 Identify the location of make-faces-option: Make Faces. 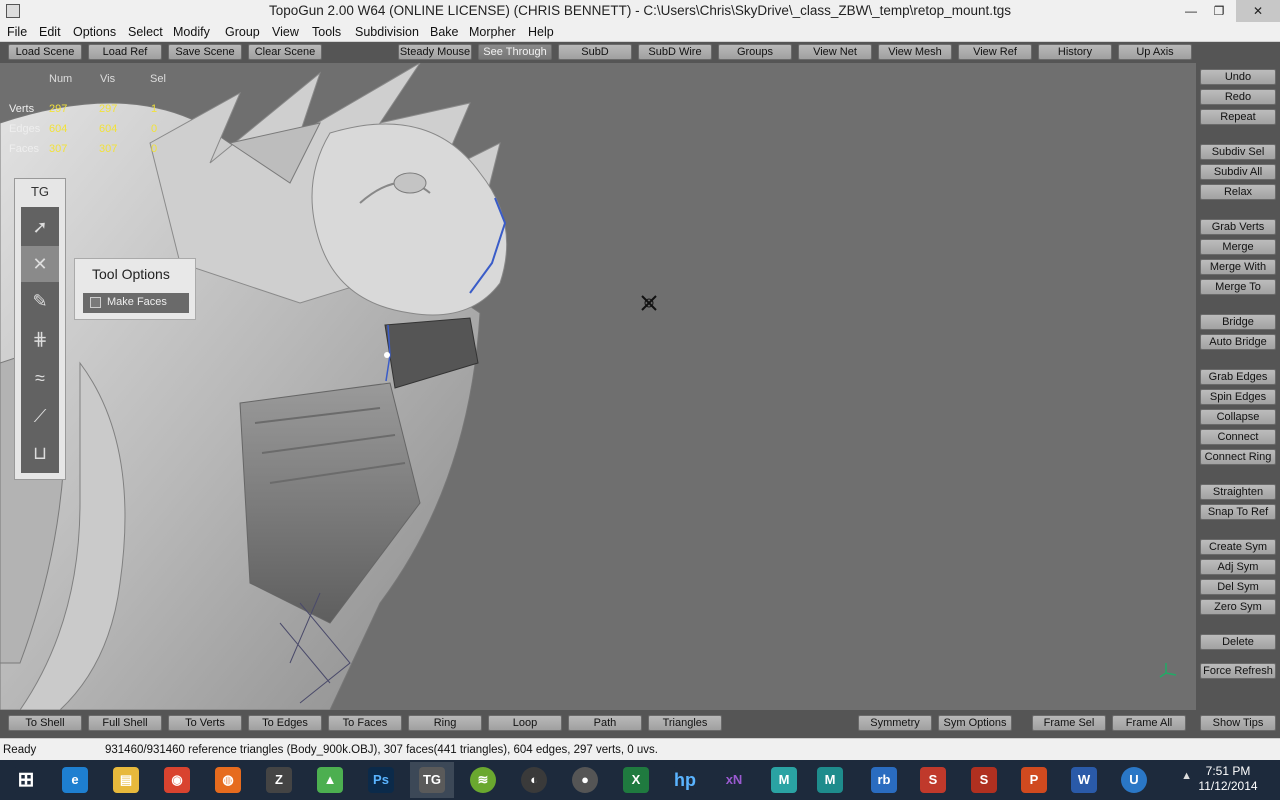
(136, 303).